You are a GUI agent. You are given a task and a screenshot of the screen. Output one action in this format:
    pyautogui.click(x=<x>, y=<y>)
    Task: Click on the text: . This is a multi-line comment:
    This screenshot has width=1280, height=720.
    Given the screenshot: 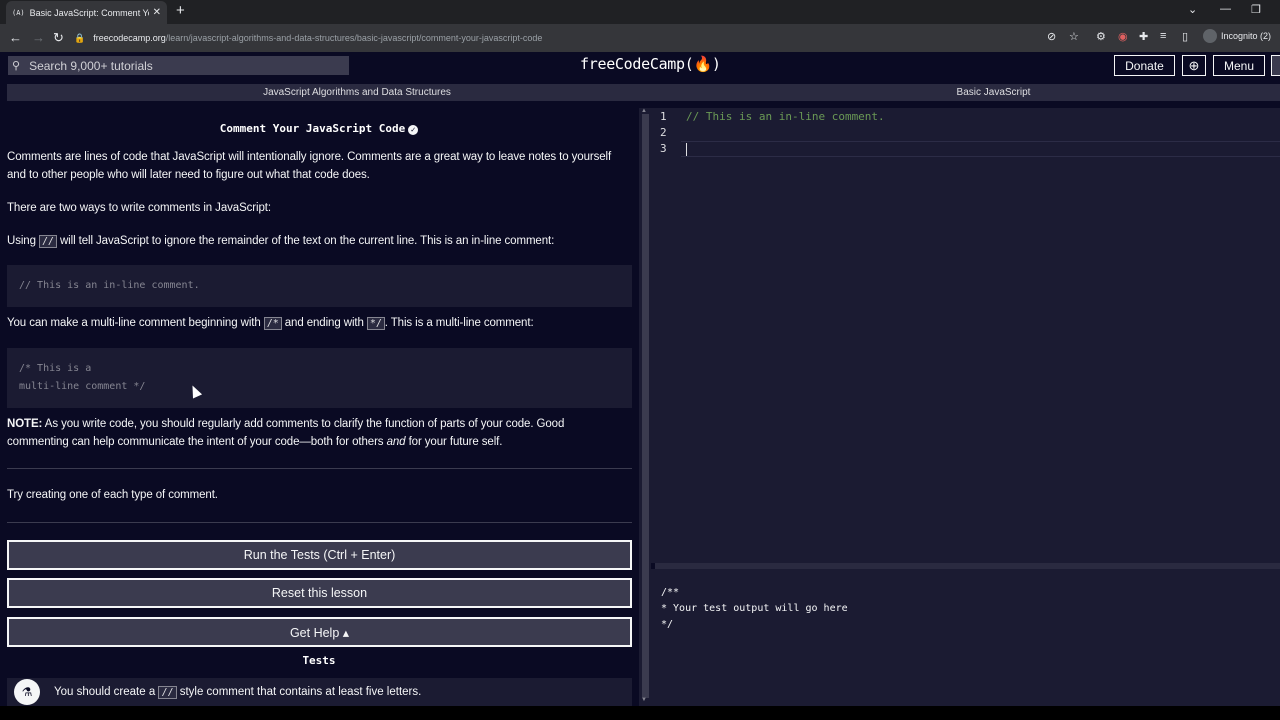 What is the action you would take?
    pyautogui.click(x=459, y=323)
    